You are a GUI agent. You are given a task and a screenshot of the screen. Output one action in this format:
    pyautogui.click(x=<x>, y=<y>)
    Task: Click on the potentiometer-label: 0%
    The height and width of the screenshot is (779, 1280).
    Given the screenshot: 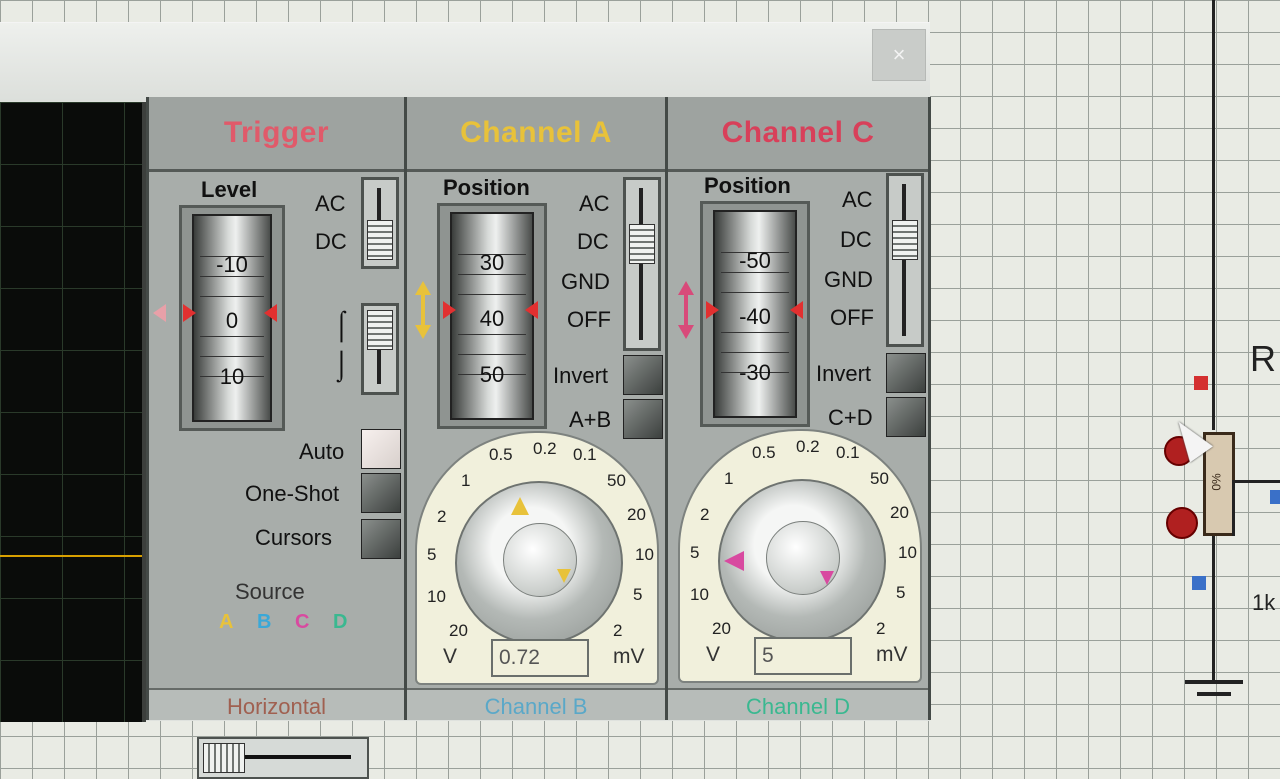 What is the action you would take?
    pyautogui.click(x=1216, y=482)
    